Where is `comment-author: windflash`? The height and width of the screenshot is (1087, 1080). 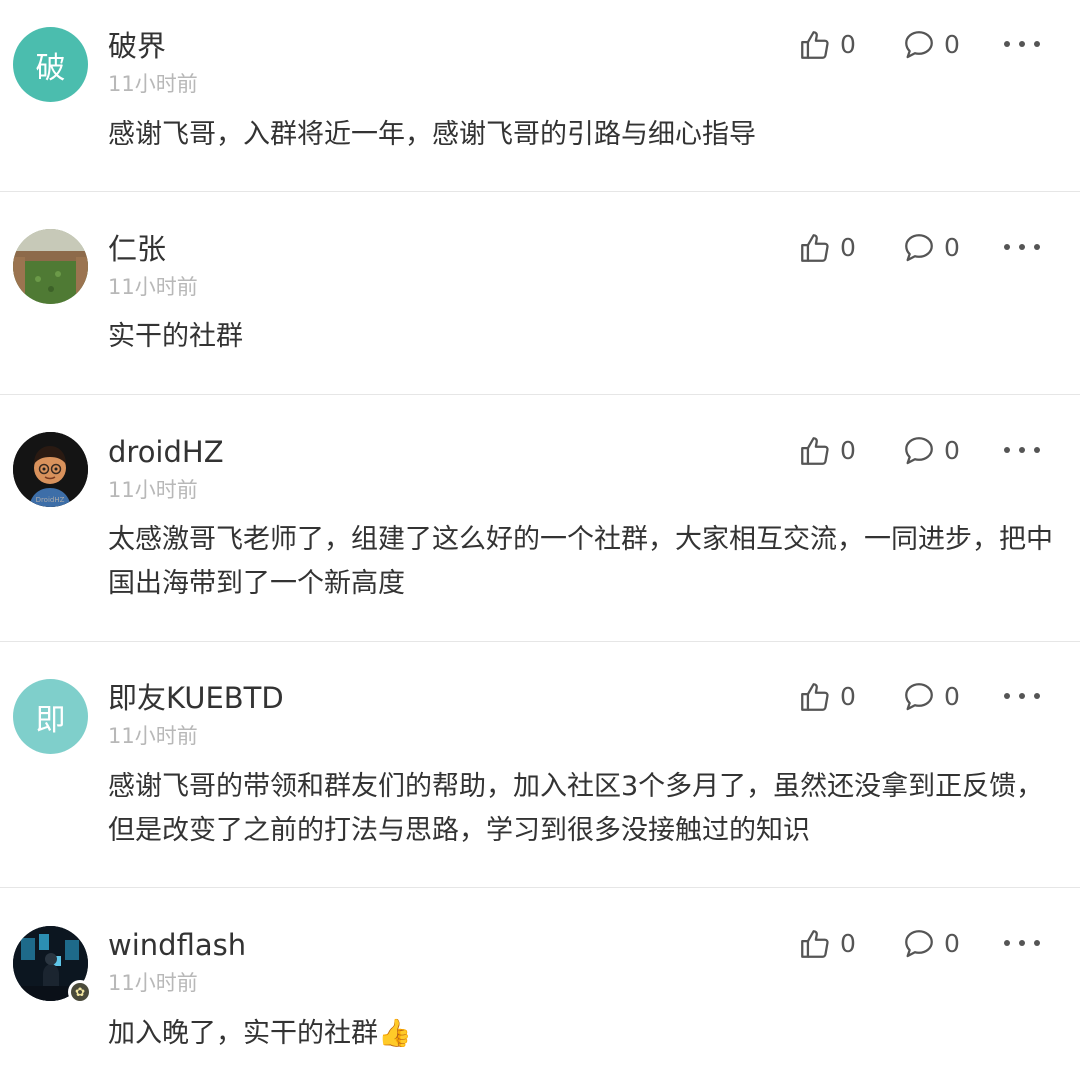
comment-author: windflash is located at coordinates (177, 945).